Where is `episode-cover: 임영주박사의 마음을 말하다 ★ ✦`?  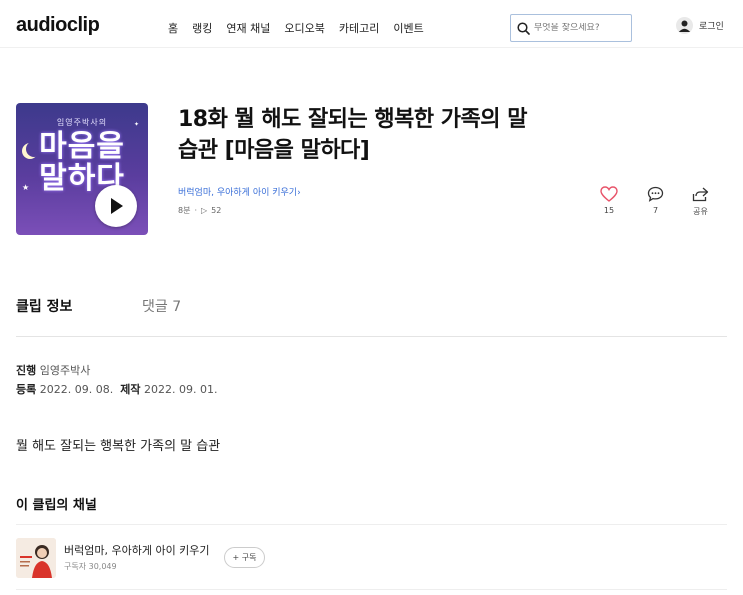
episode-cover: 임영주박사의 마음을 말하다 ★ ✦ is located at coordinates (82, 169).